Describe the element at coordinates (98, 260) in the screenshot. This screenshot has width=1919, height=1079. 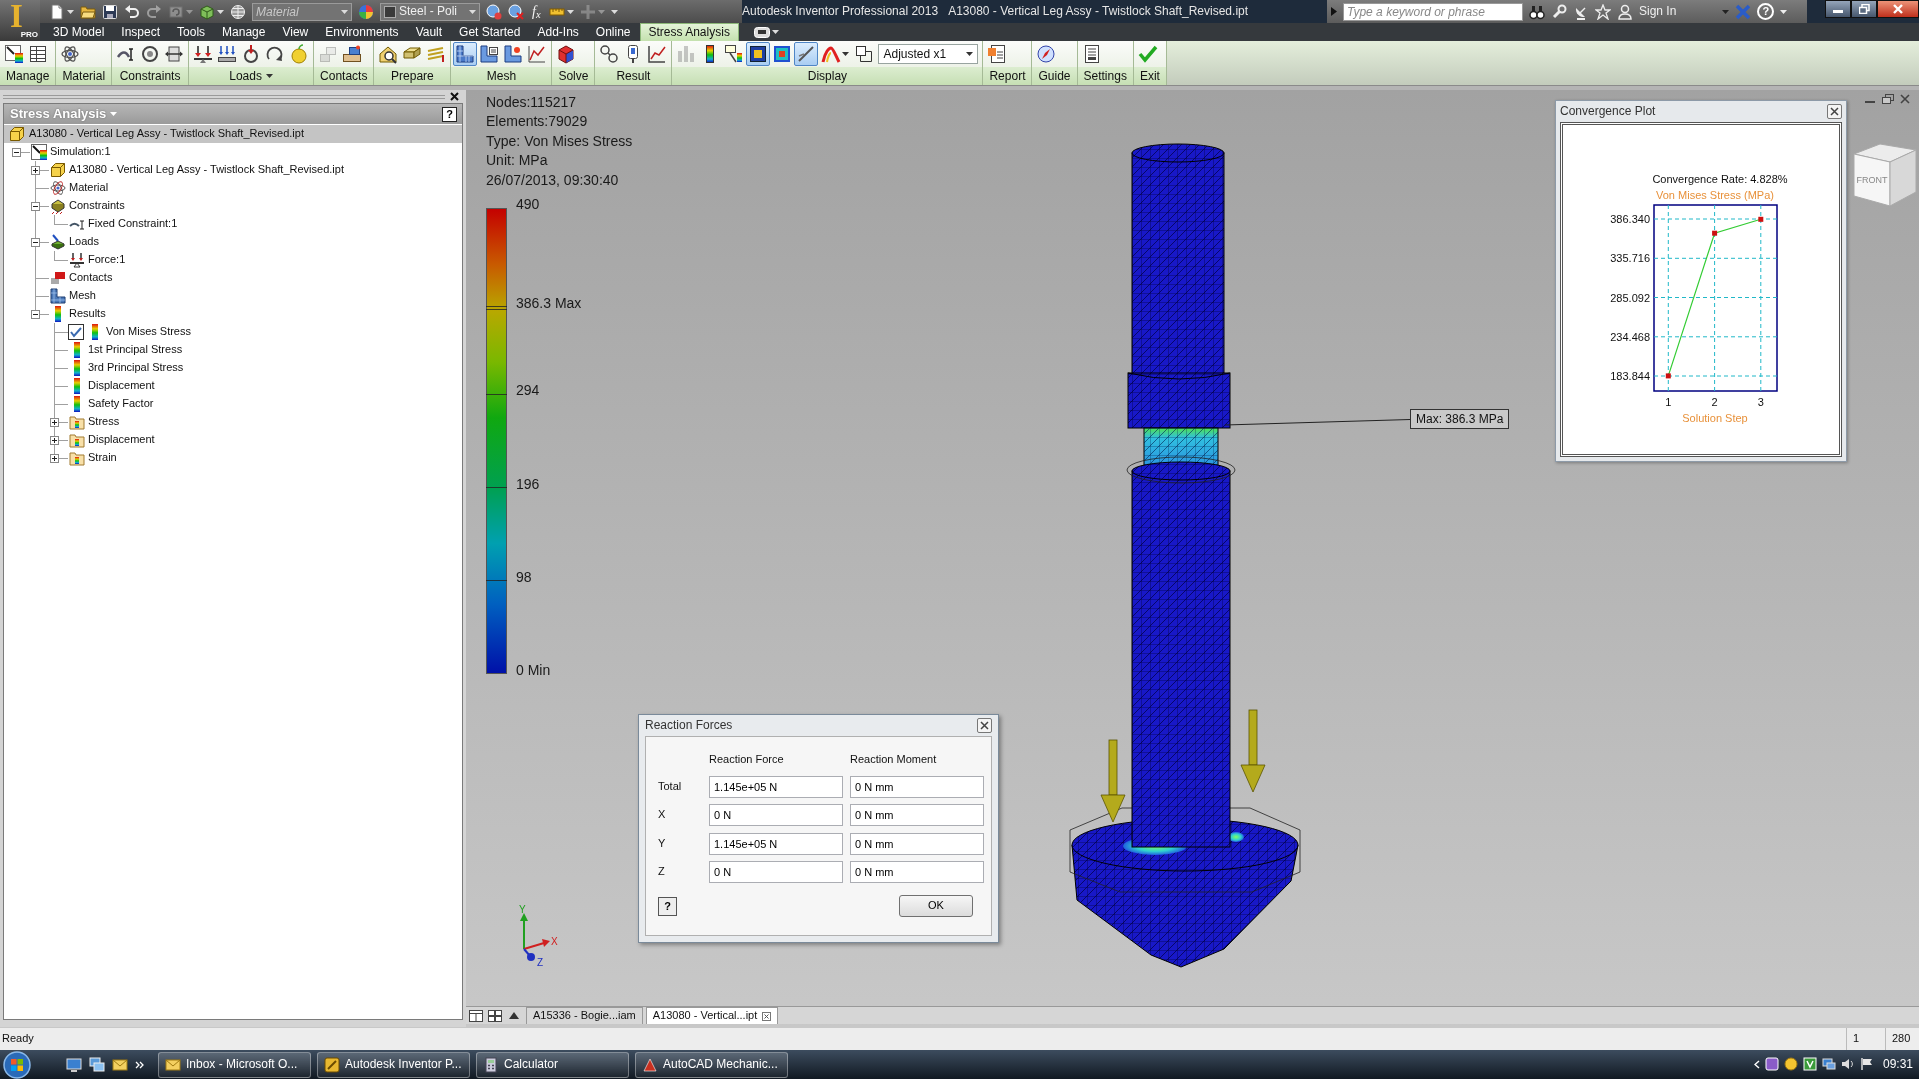
I see `tree-item: Force:1` at that location.